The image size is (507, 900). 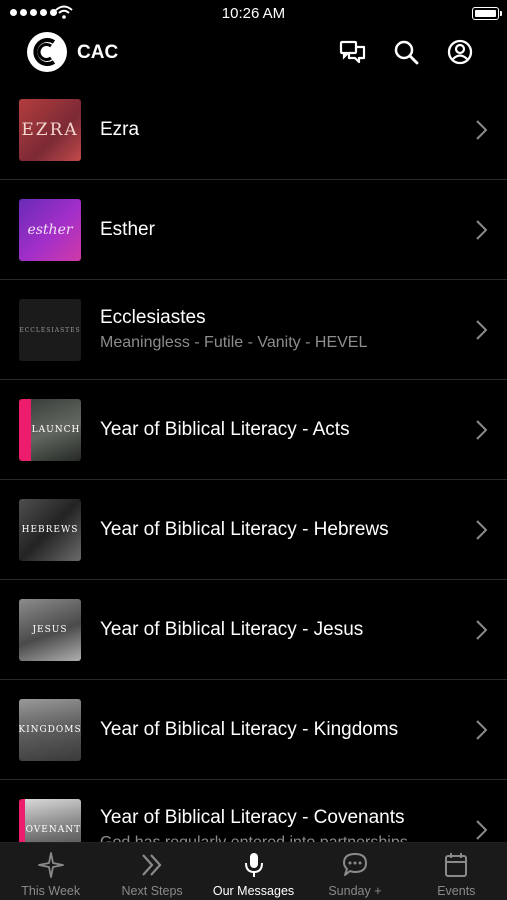 I want to click on series-thumbnail: LAUNCH, so click(x=50, y=430).